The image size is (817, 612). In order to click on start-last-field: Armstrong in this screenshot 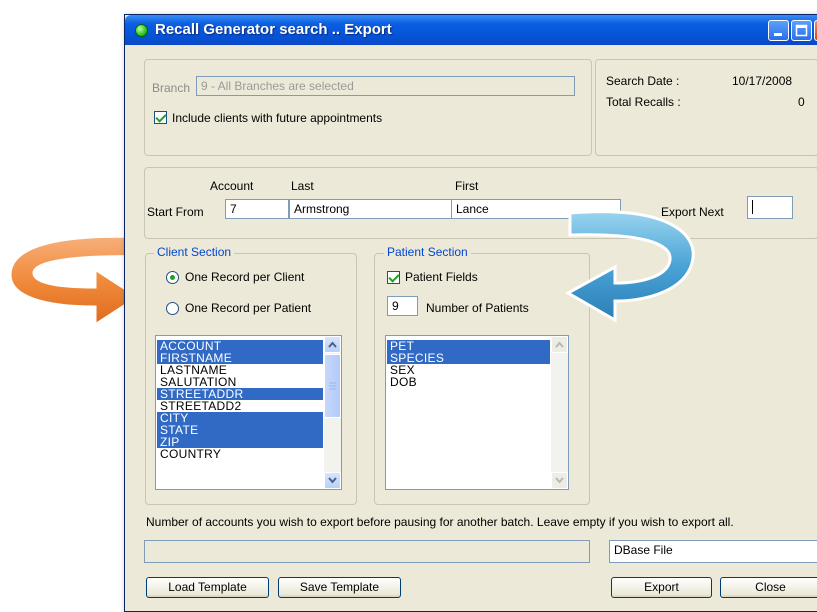, I will do `click(370, 209)`.